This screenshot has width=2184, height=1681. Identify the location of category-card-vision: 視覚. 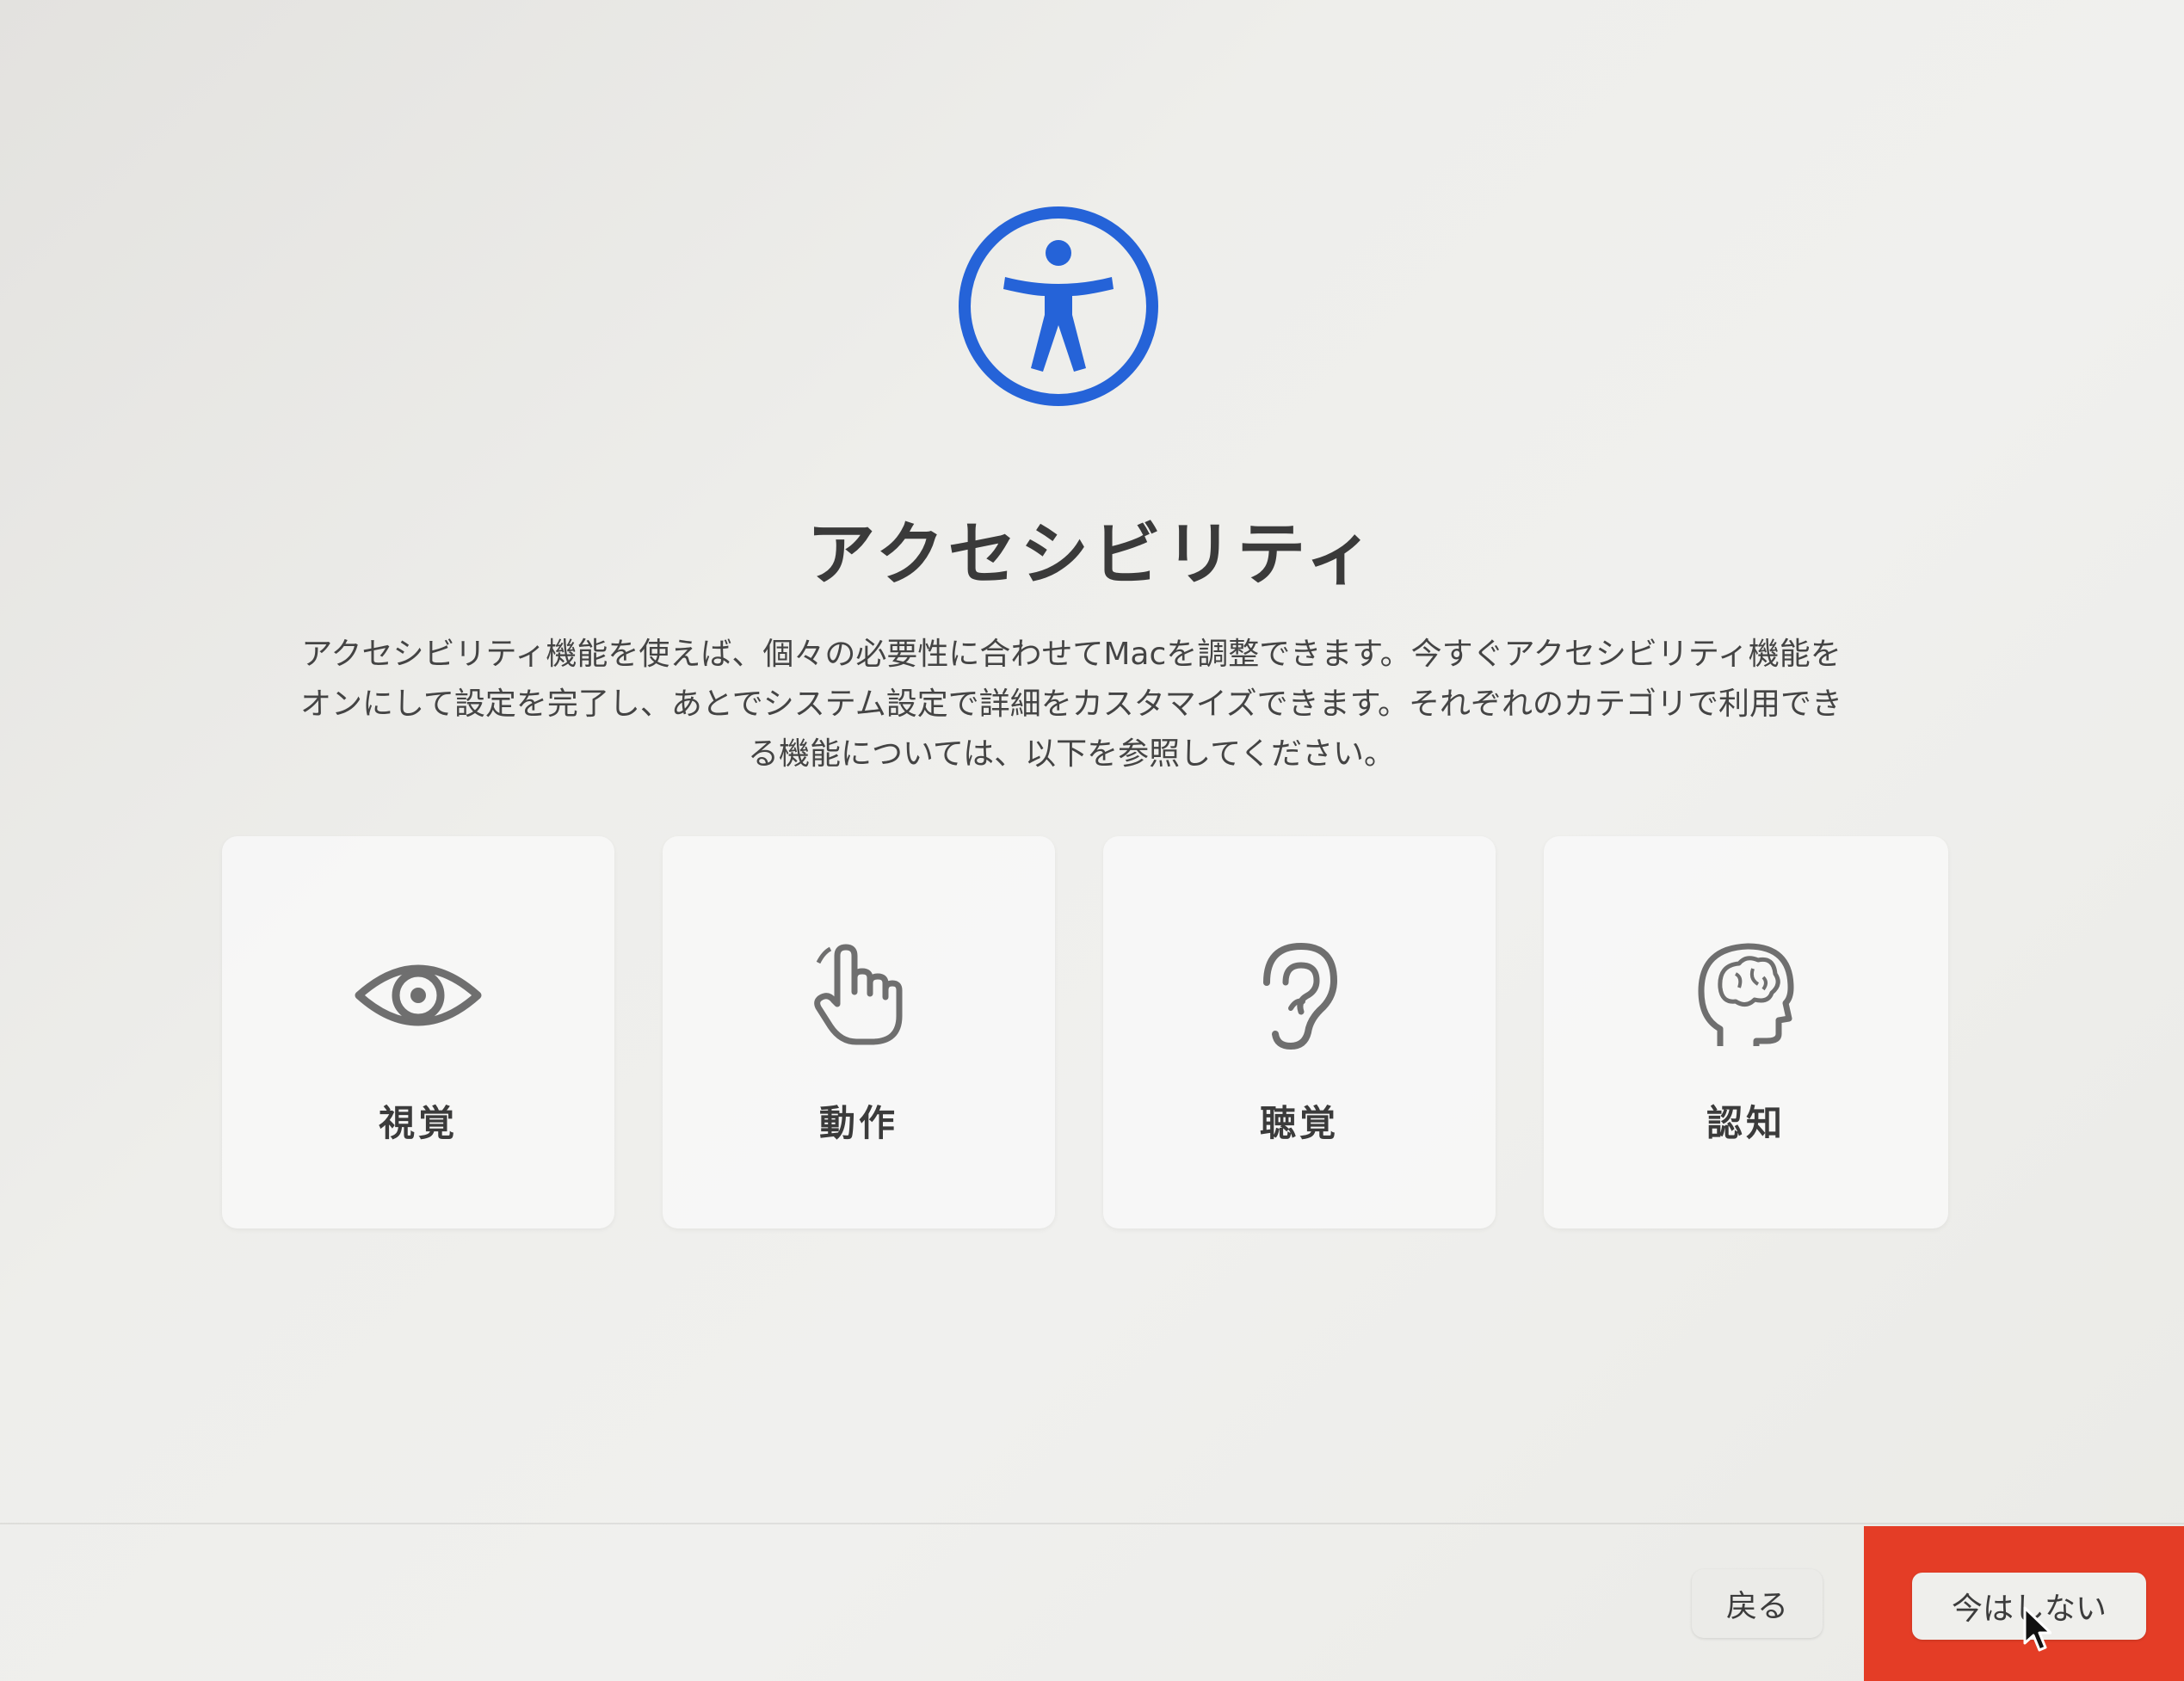
(418, 1032).